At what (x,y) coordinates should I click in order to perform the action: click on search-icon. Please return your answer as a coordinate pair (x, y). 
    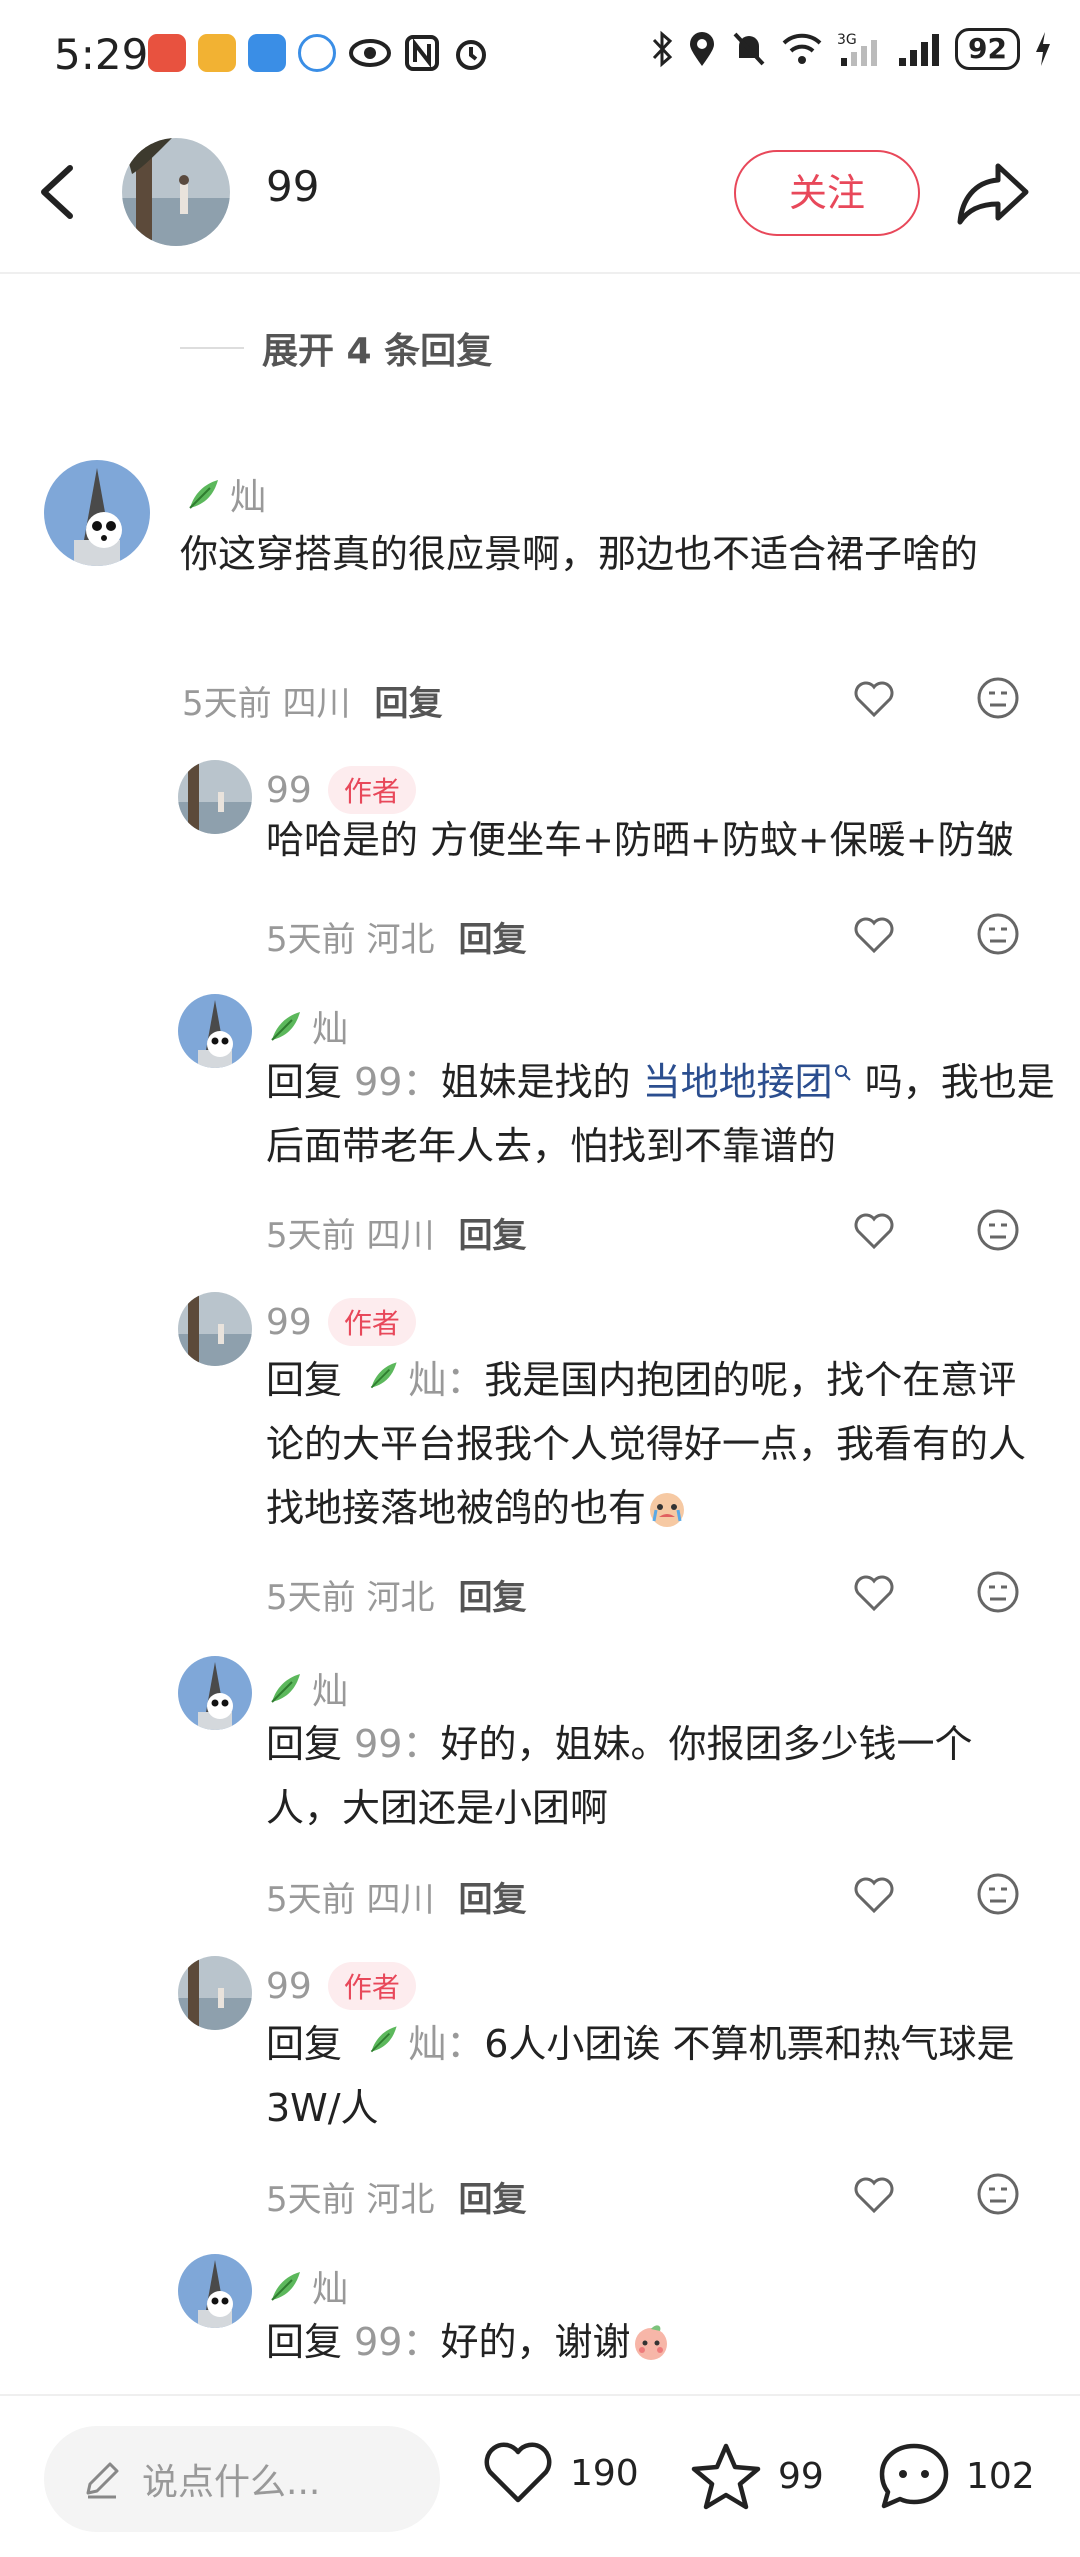
    Looking at the image, I should click on (843, 1073).